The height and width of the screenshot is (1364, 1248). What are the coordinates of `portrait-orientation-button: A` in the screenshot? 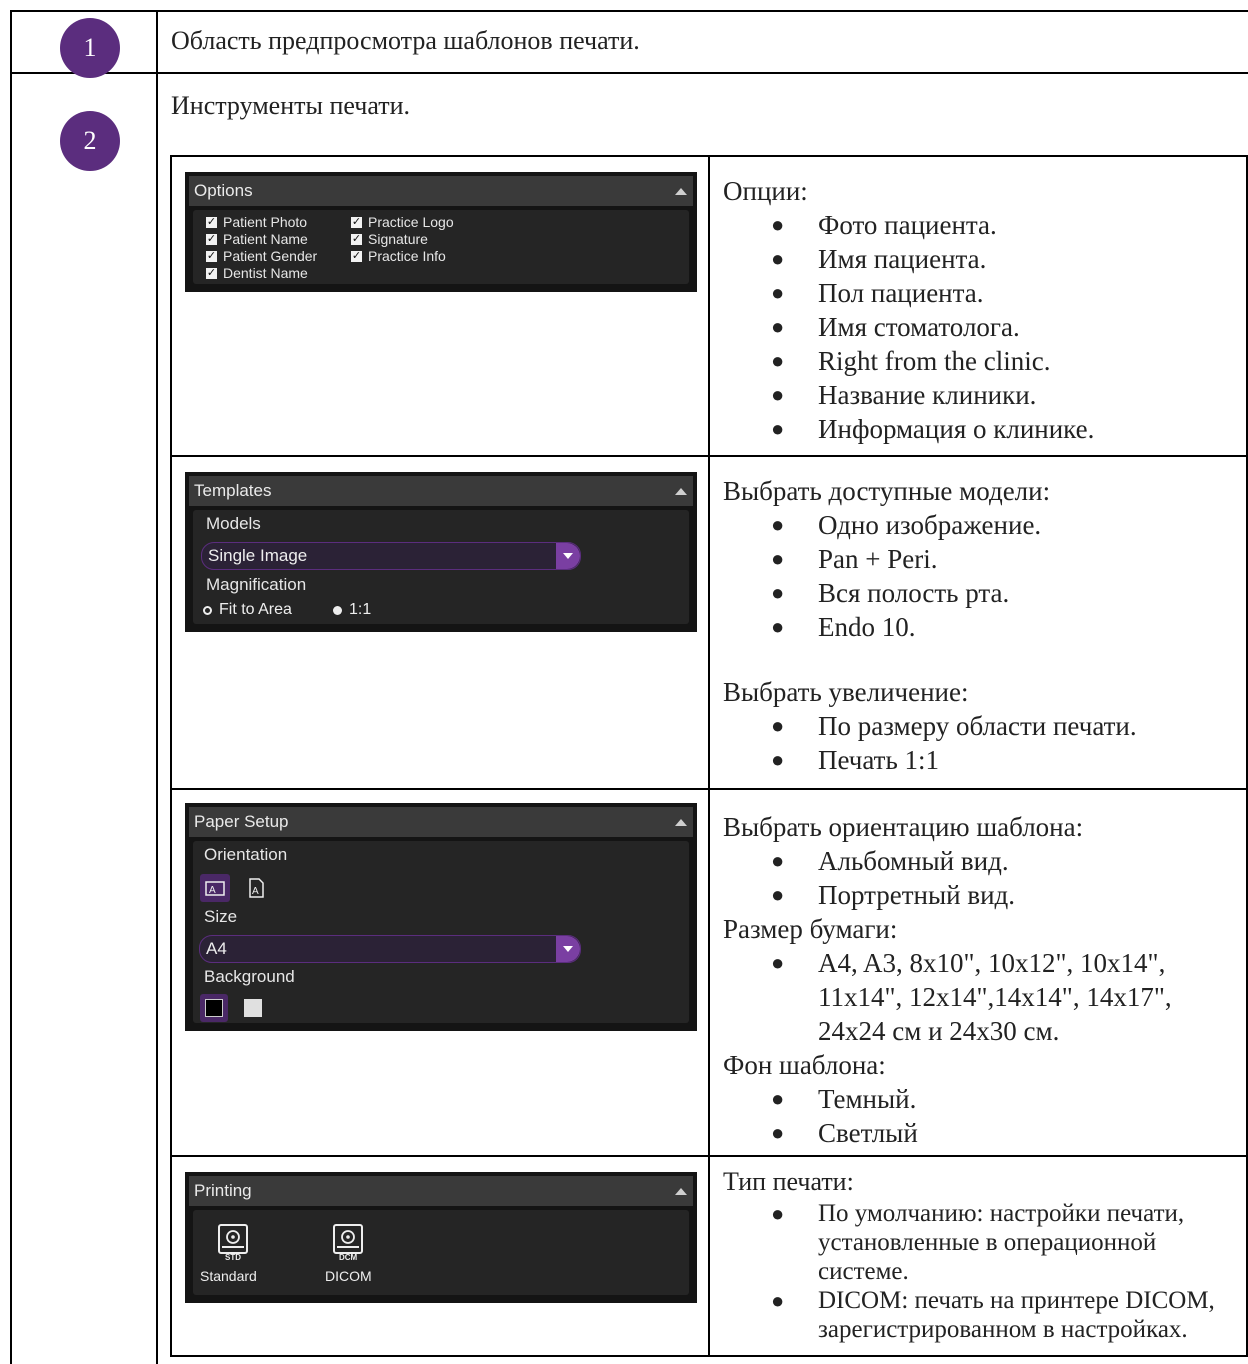 It's located at (256, 888).